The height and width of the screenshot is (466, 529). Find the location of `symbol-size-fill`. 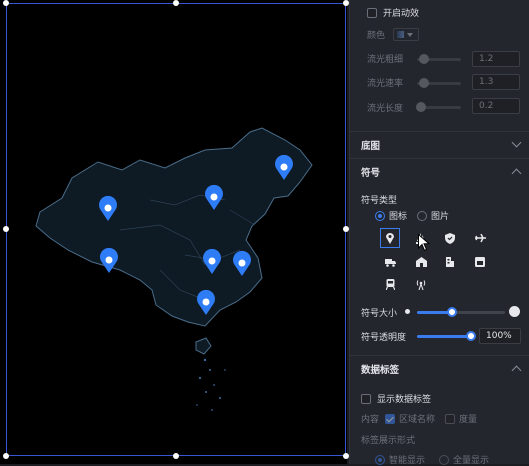

symbol-size-fill is located at coordinates (434, 312).